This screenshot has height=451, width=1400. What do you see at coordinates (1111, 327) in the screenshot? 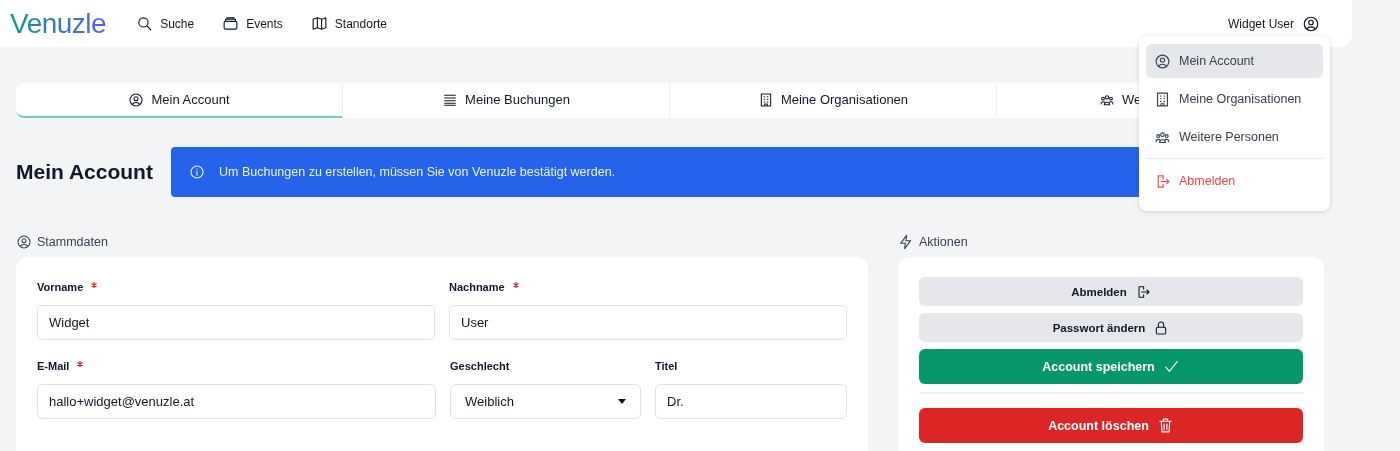
I see `action-button: Passwort ändern` at bounding box center [1111, 327].